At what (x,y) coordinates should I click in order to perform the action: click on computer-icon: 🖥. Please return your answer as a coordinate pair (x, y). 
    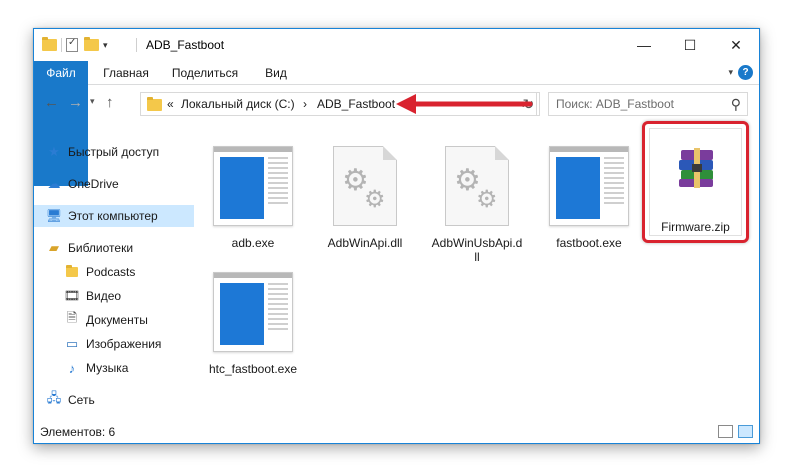
    Looking at the image, I should click on (54, 215).